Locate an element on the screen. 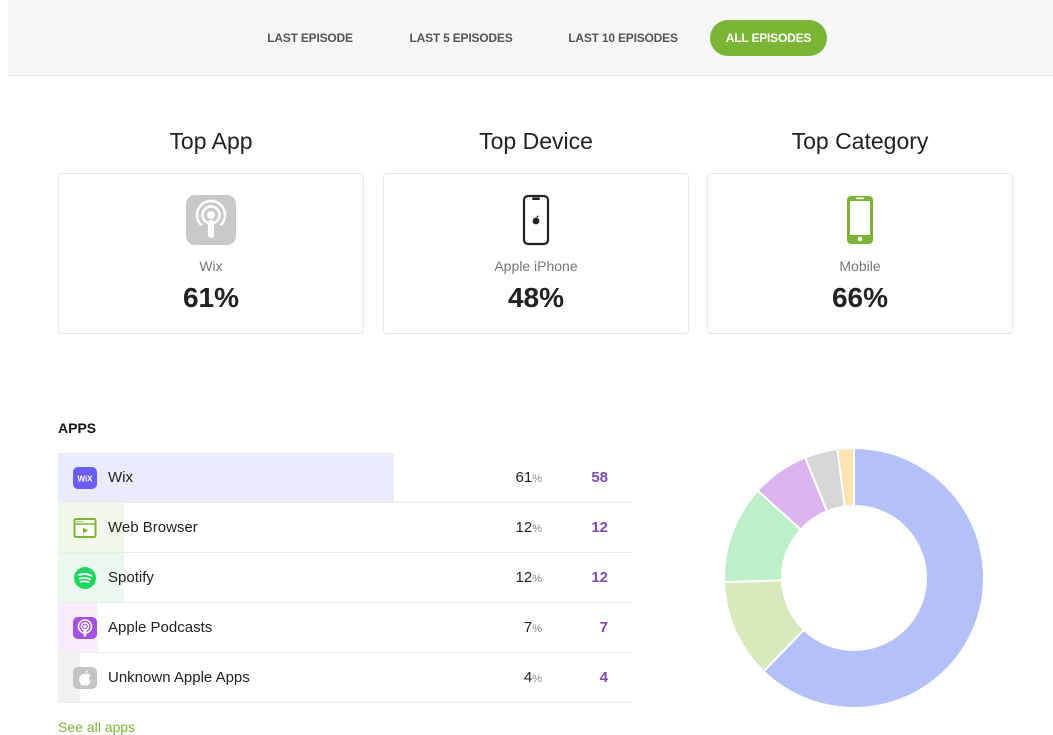 The height and width of the screenshot is (735, 1053). top-device-name: Apple iPhone is located at coordinates (536, 266).